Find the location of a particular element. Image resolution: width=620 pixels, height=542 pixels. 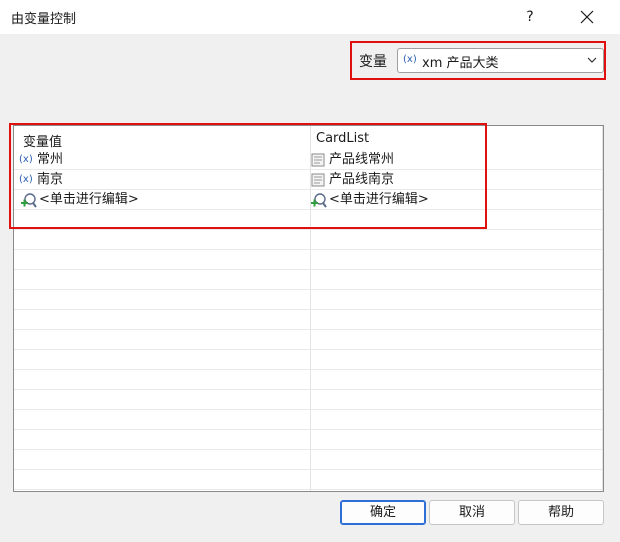

value-text: 南京 is located at coordinates (50, 179).